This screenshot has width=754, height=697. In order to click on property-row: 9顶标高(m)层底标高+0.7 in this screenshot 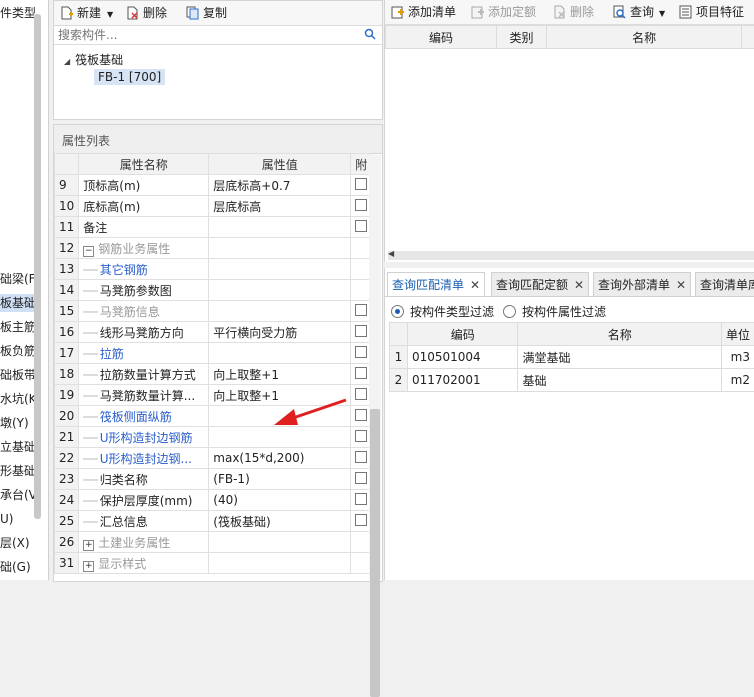, I will do `click(213, 185)`.